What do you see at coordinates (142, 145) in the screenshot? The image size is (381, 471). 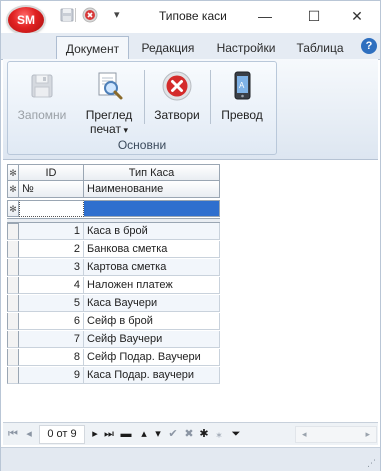 I see `ribbon-group-label: Основни` at bounding box center [142, 145].